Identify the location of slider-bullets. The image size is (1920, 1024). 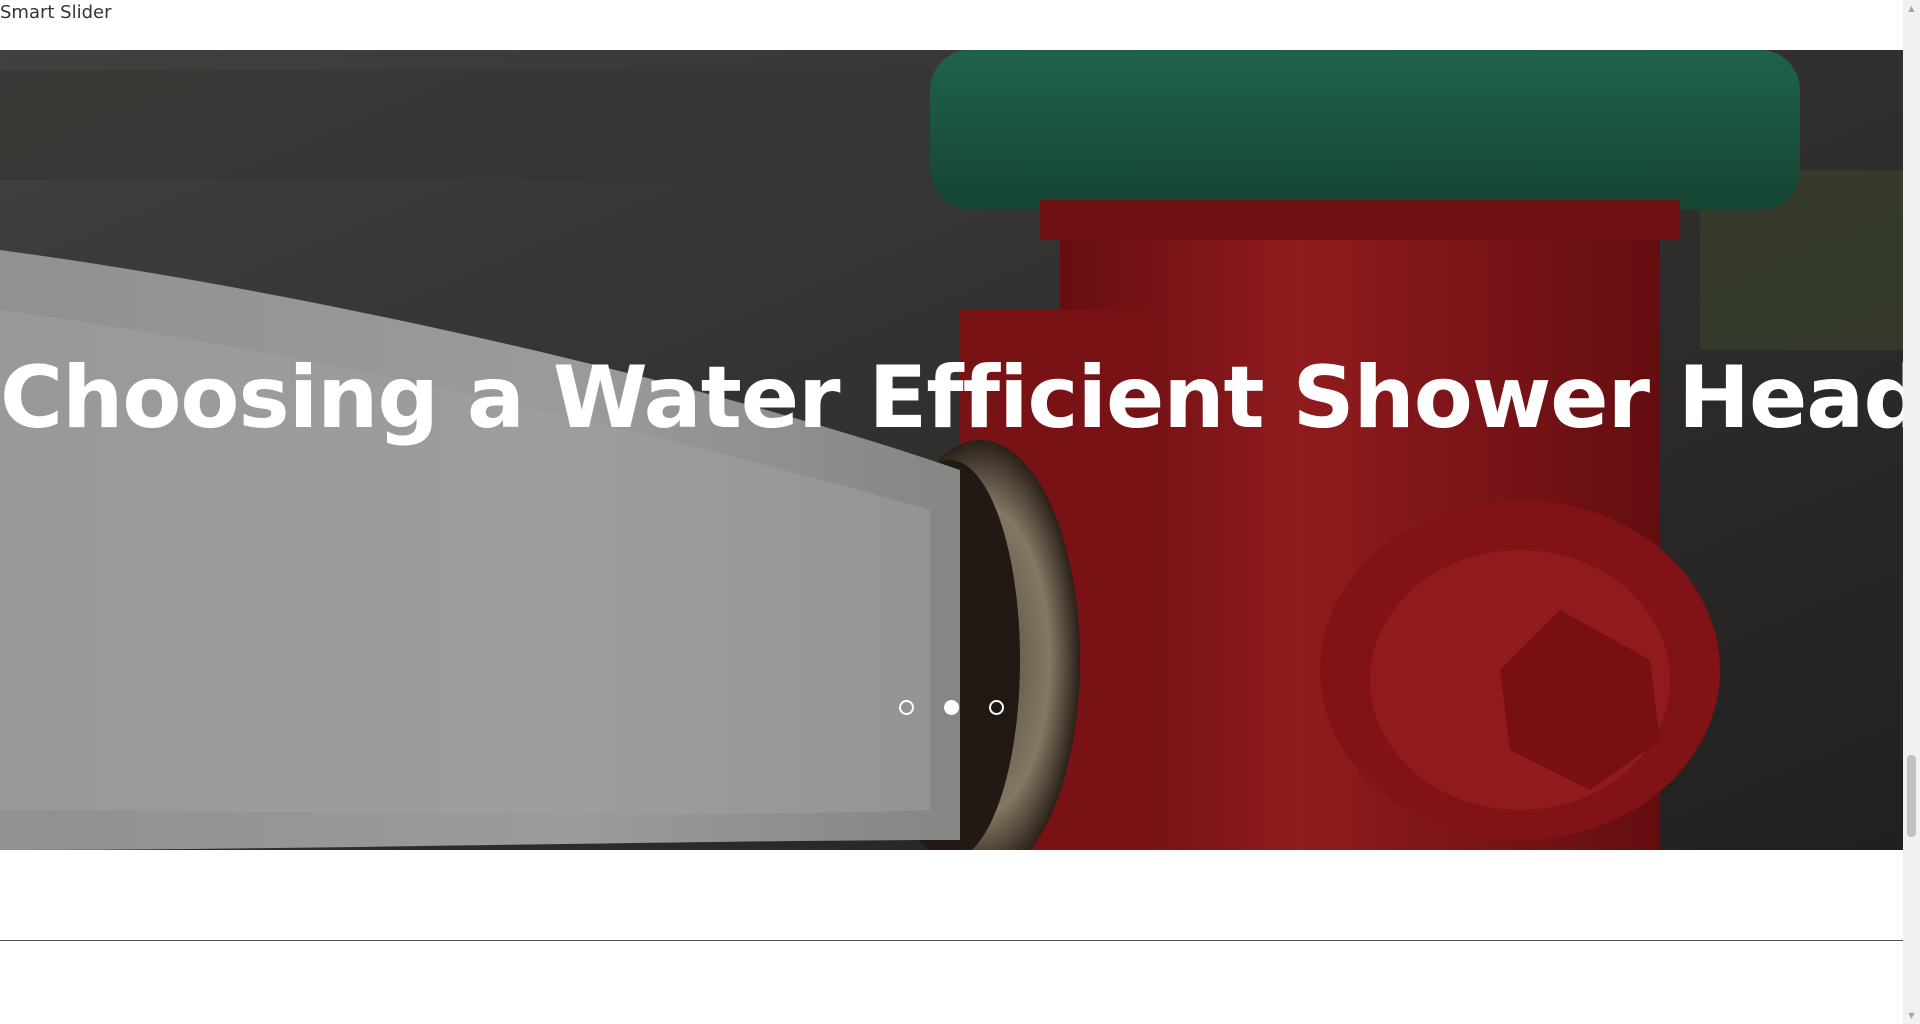
(951, 707).